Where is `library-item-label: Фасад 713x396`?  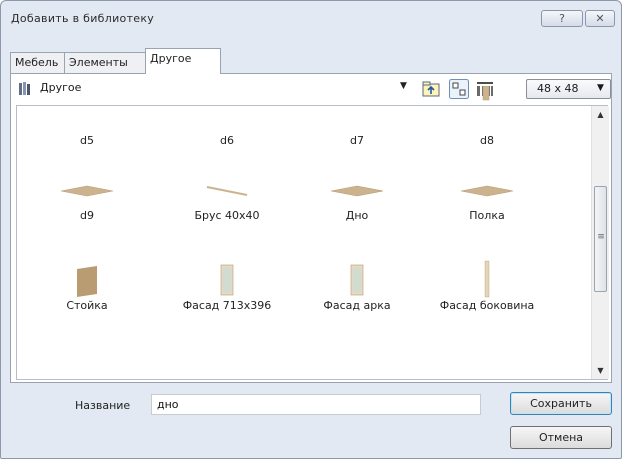
library-item-label: Фасад 713x396 is located at coordinates (227, 305).